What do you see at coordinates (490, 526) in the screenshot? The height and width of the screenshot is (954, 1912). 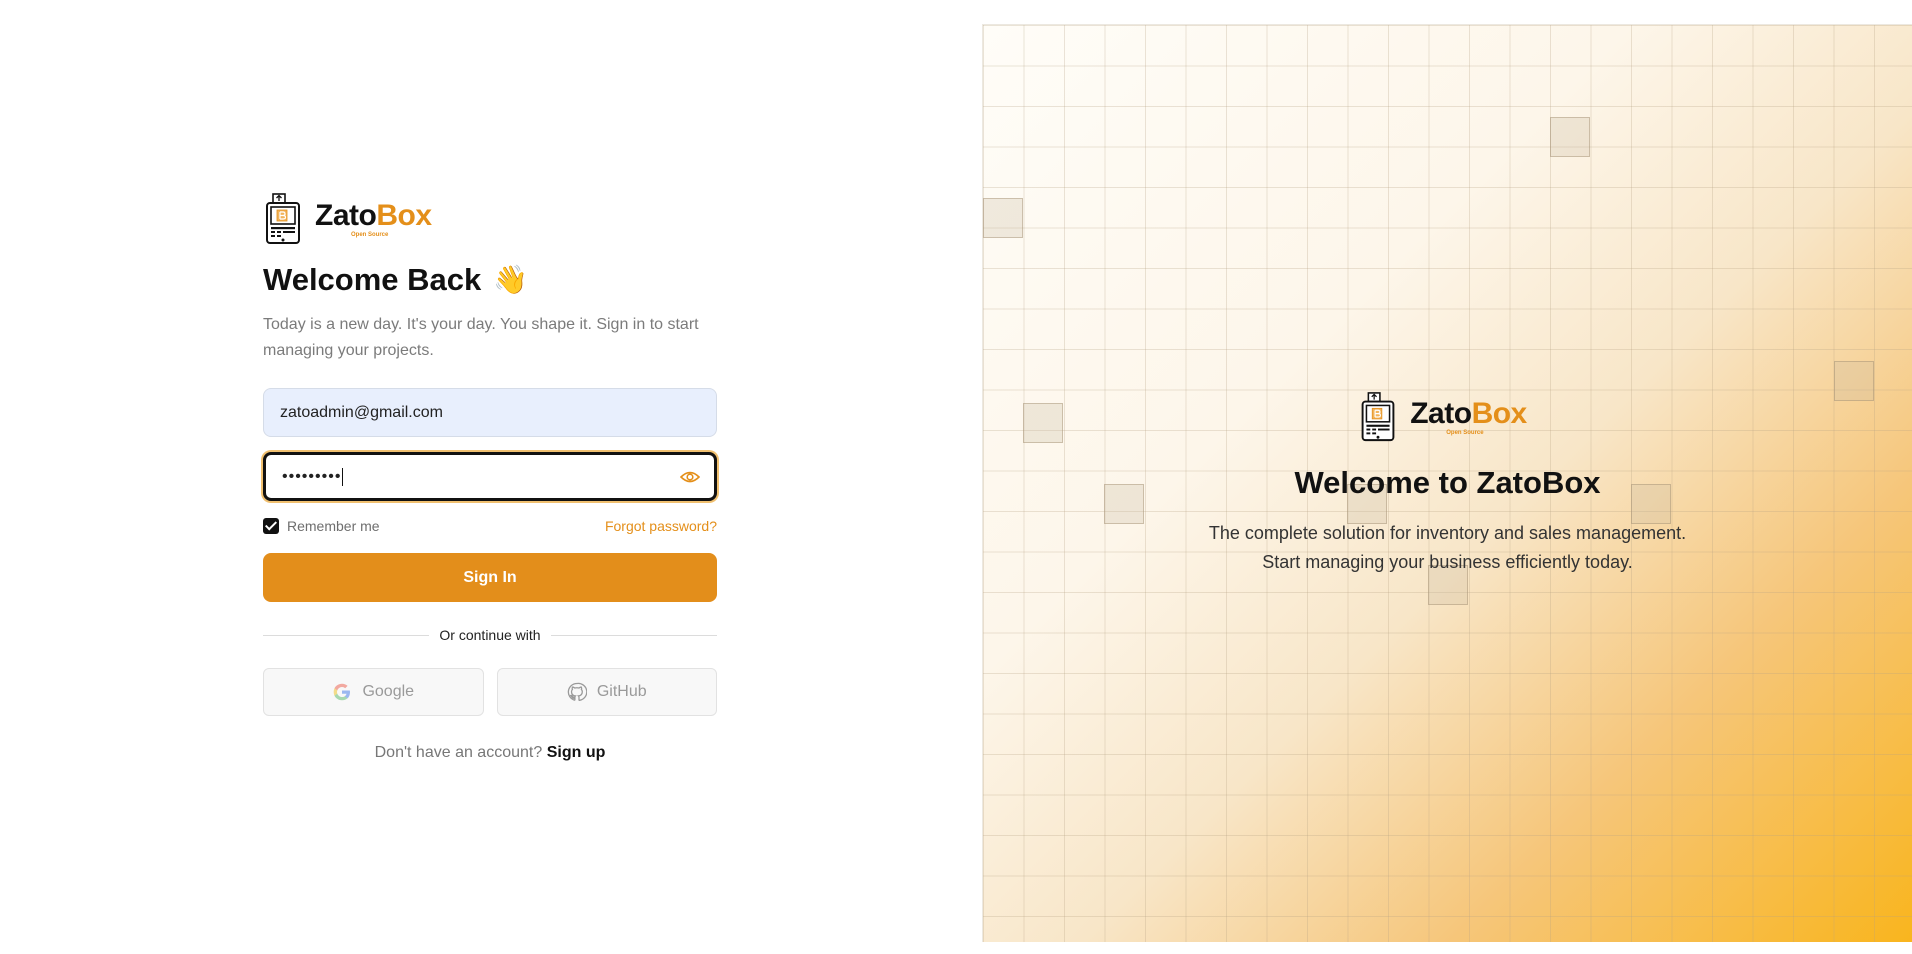 I see `remember-row: Remember me Forgot password?` at bounding box center [490, 526].